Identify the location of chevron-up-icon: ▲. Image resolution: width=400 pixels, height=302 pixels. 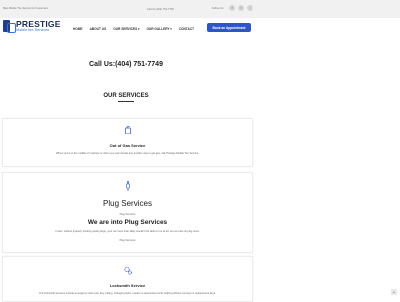
(394, 292).